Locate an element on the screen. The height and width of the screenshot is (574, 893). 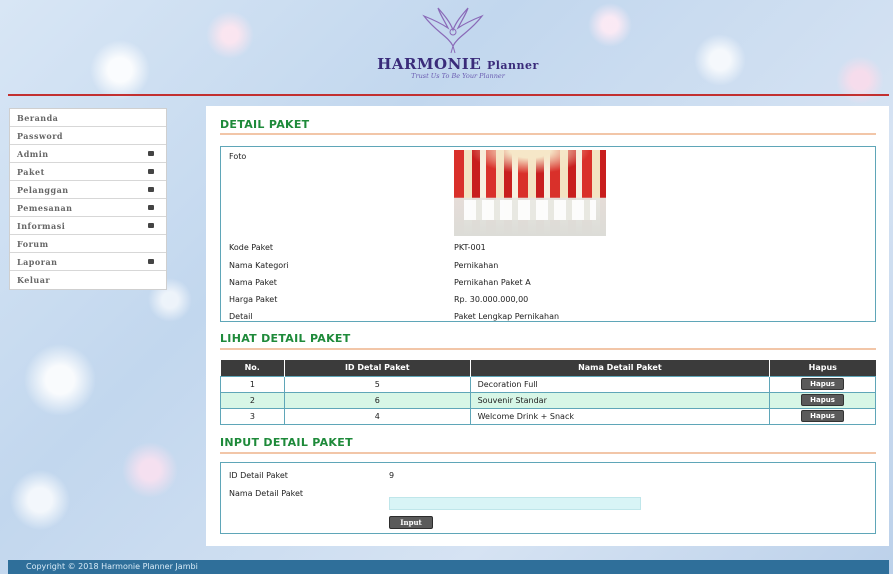
sidebar-item-label: Password is located at coordinates (40, 136).